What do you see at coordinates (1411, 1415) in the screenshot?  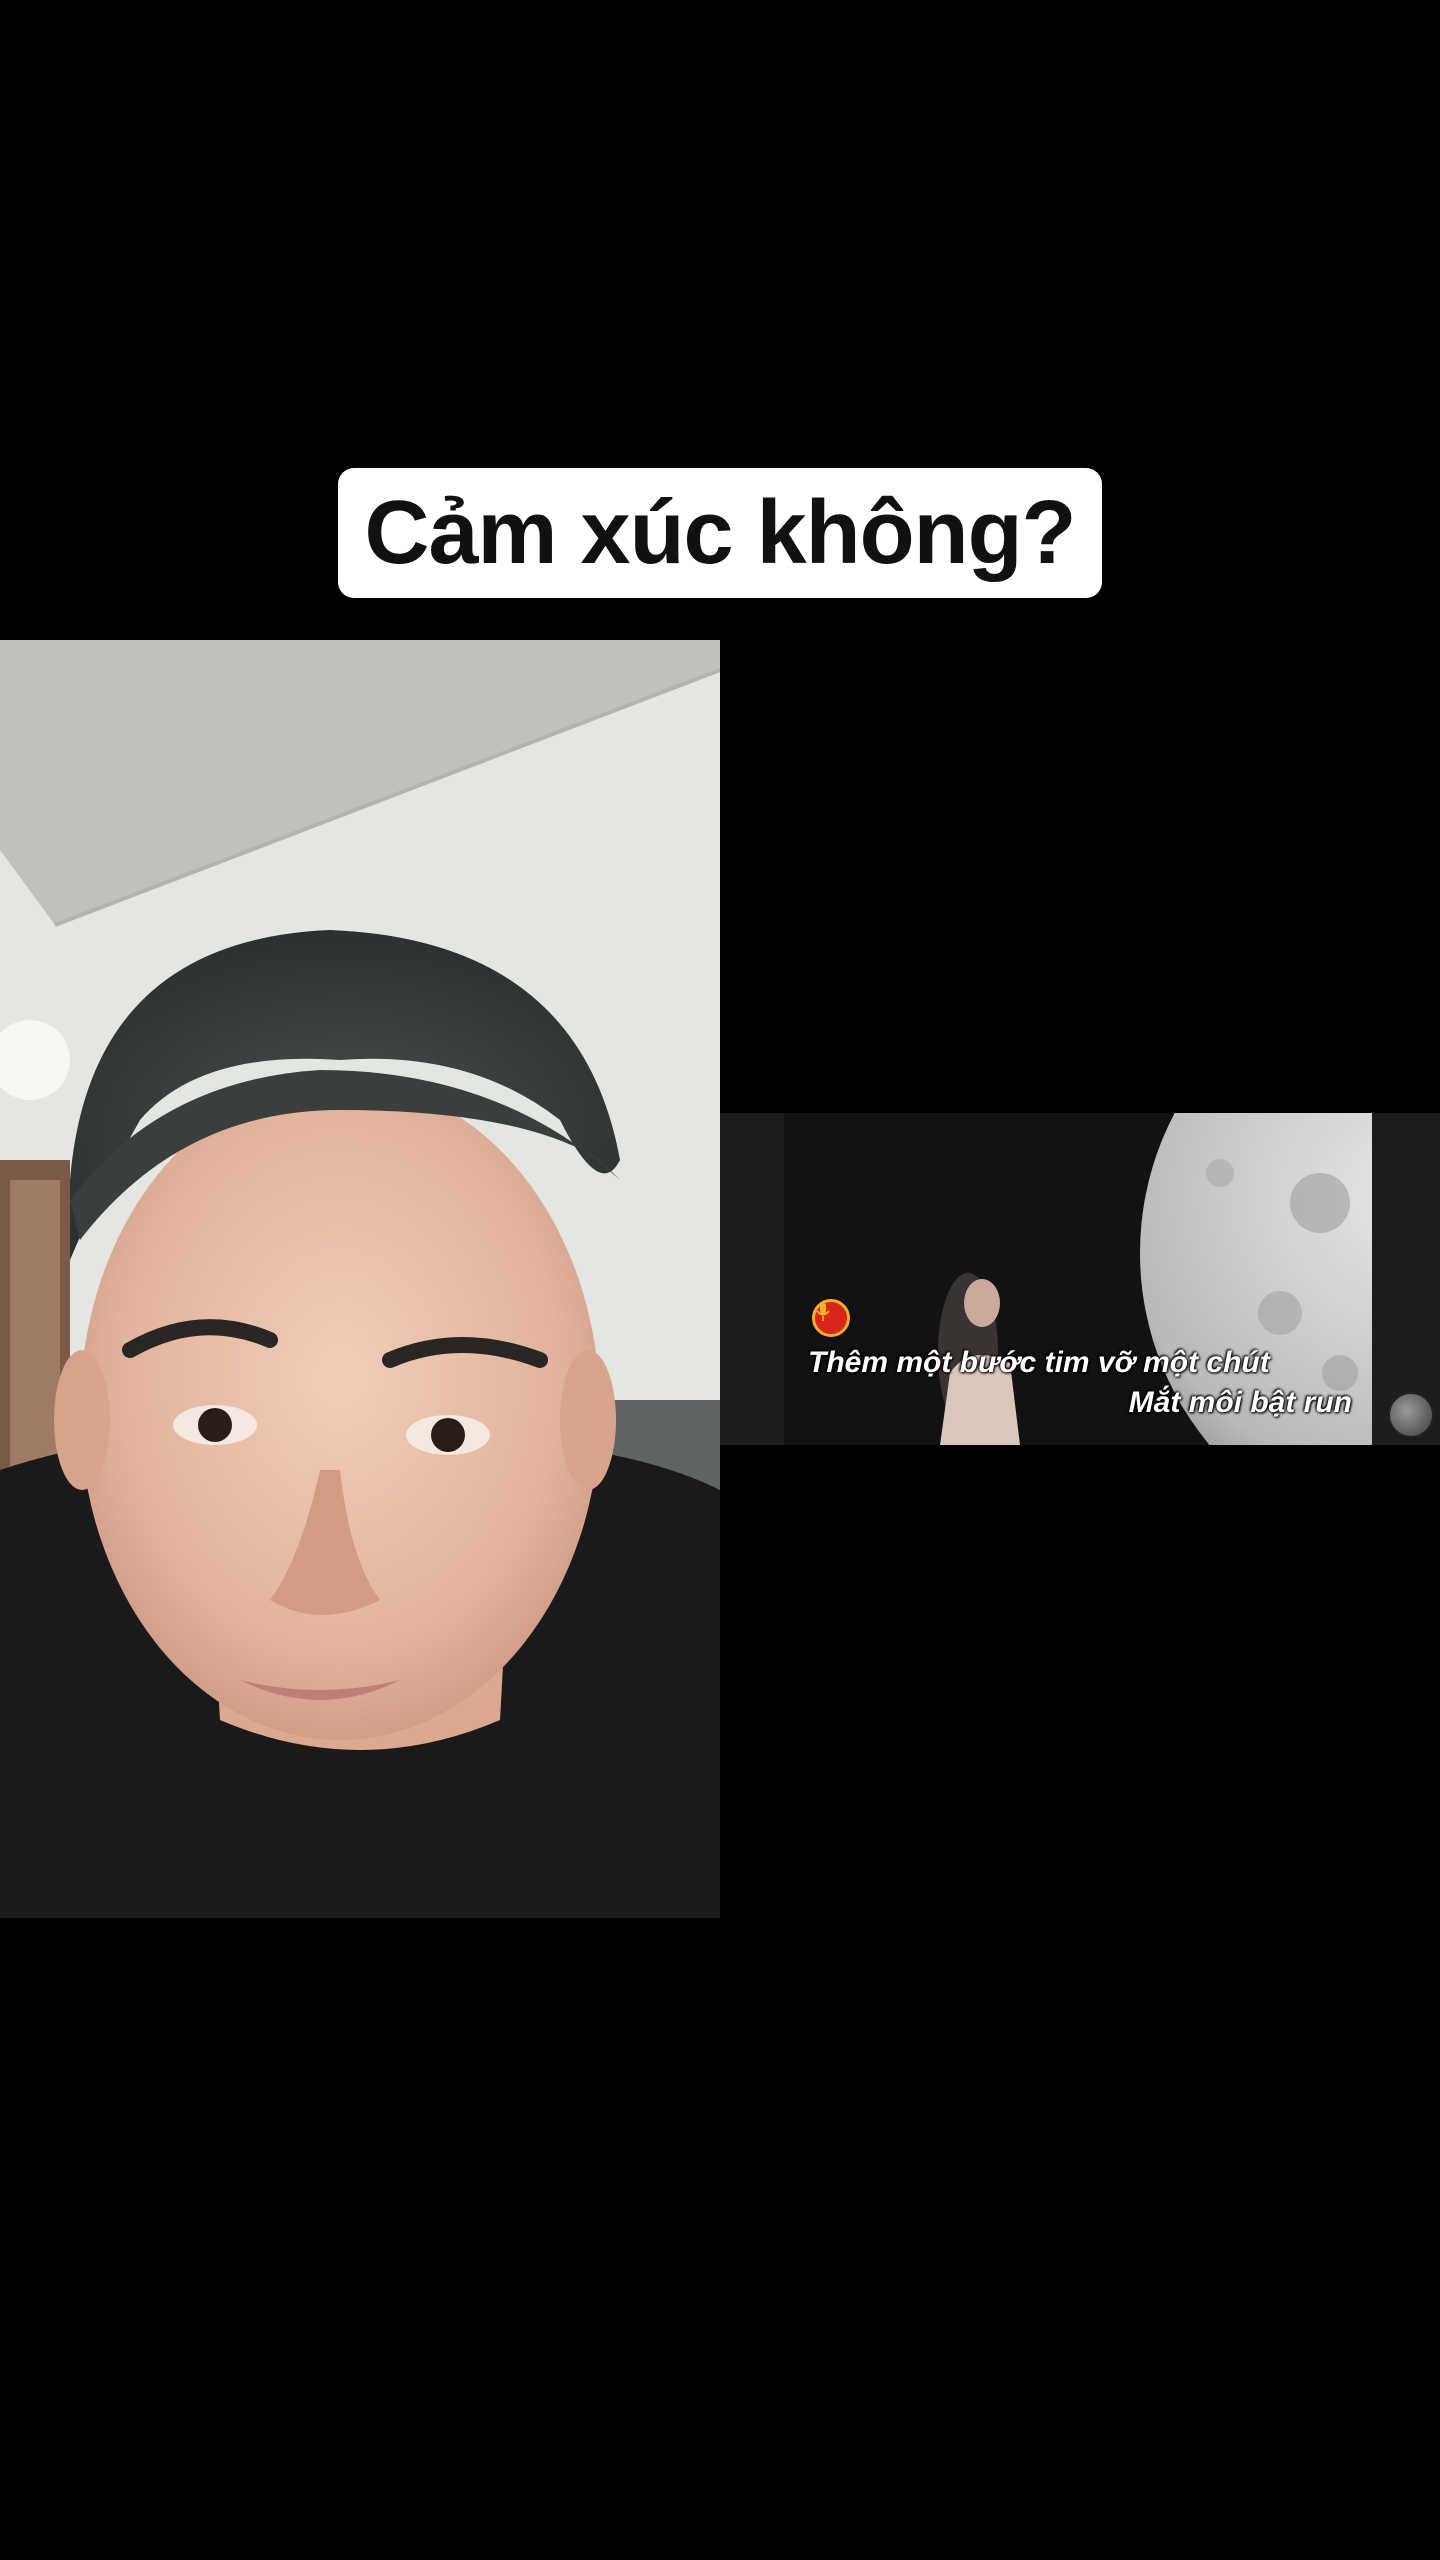 I see `channel-avatar` at bounding box center [1411, 1415].